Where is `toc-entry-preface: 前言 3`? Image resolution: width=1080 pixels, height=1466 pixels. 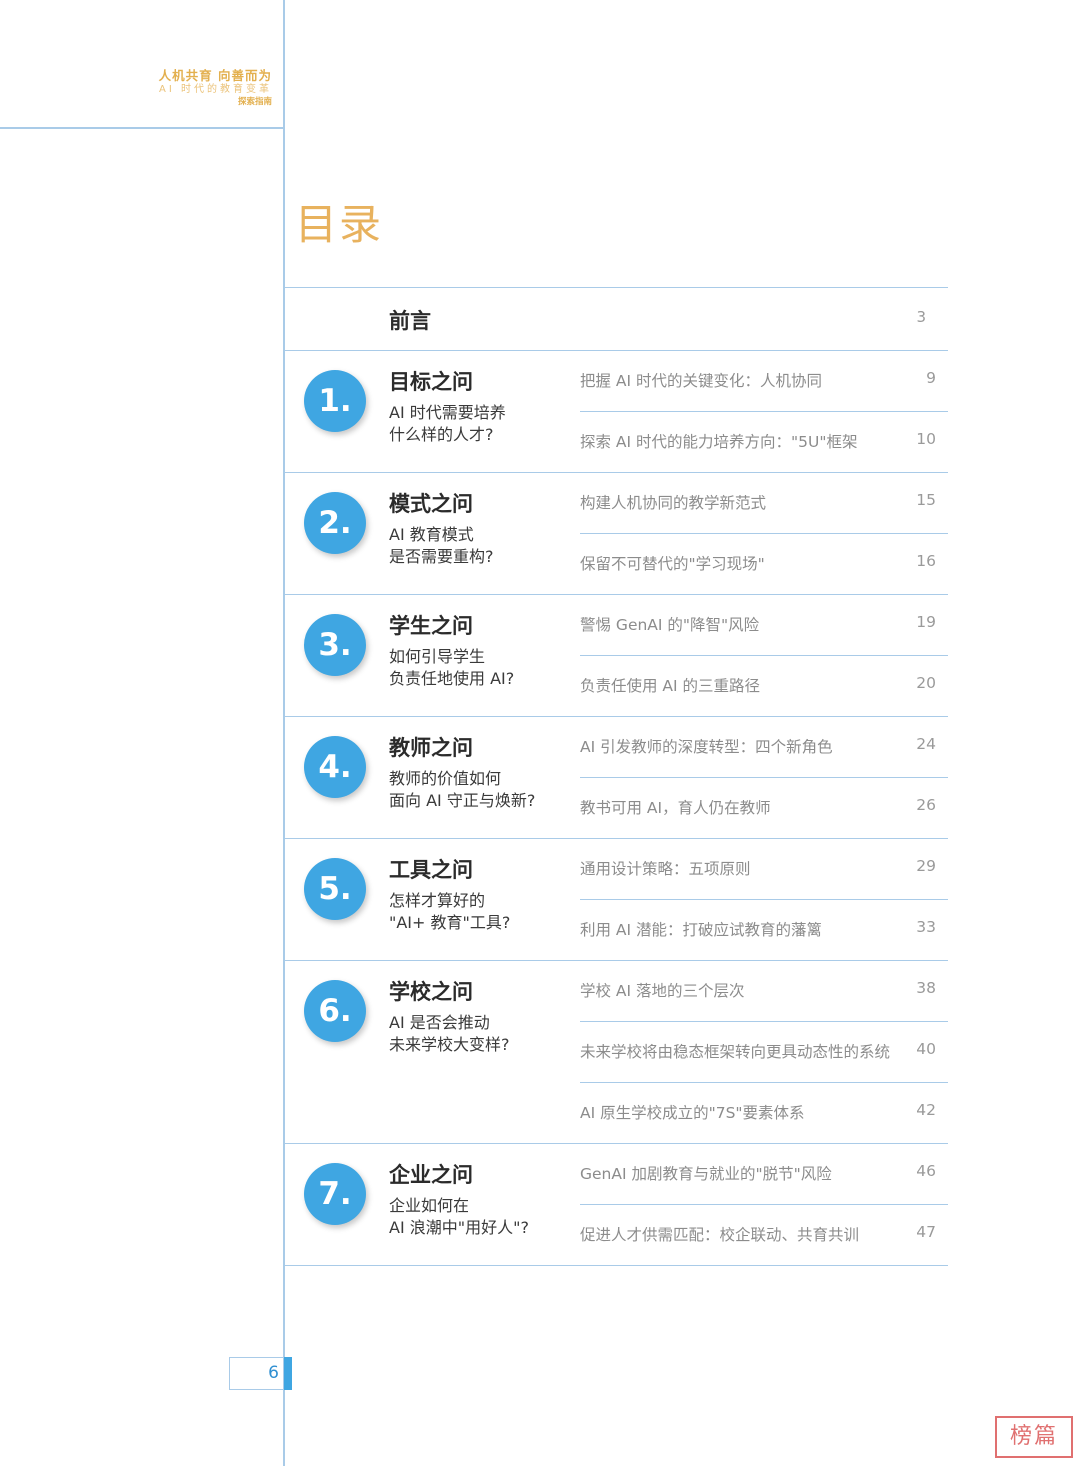
toc-entry-preface: 前言 3 is located at coordinates (616, 319).